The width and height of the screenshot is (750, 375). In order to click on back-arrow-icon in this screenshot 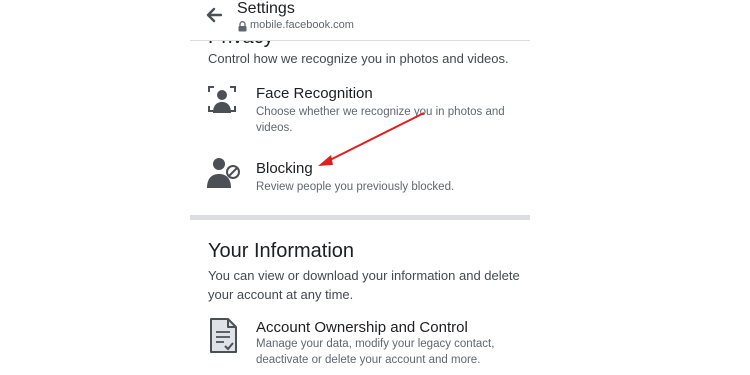, I will do `click(214, 15)`.